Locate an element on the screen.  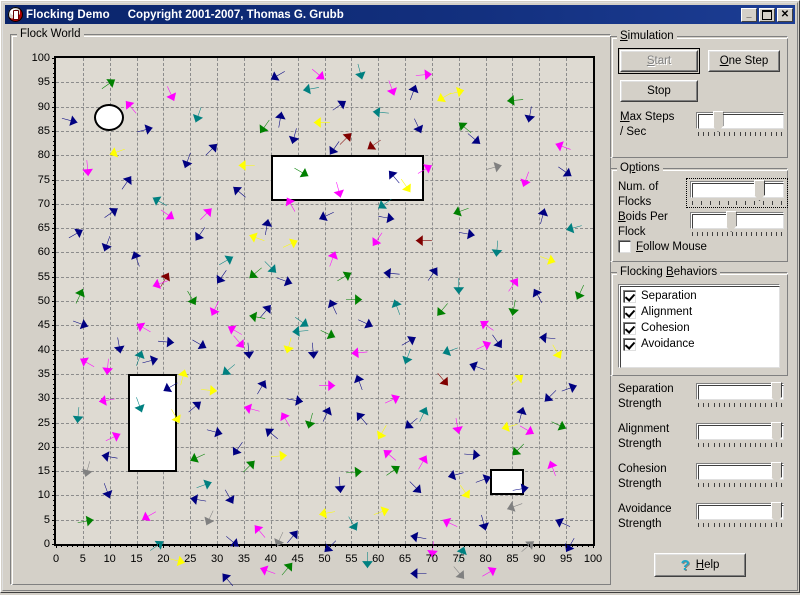
cohesion-strength-label: CohesionStrength is located at coordinates (656, 477).